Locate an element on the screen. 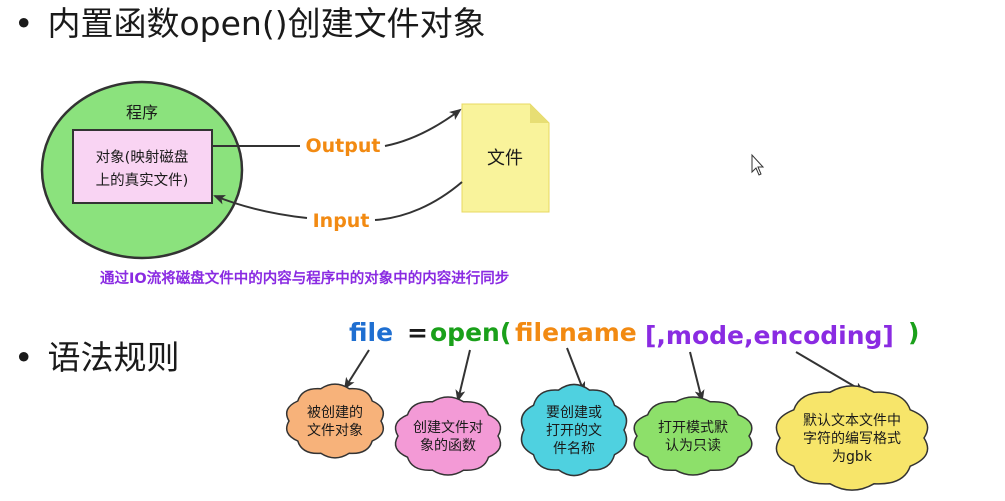  callout-text: 被创建的 is located at coordinates (335, 413).